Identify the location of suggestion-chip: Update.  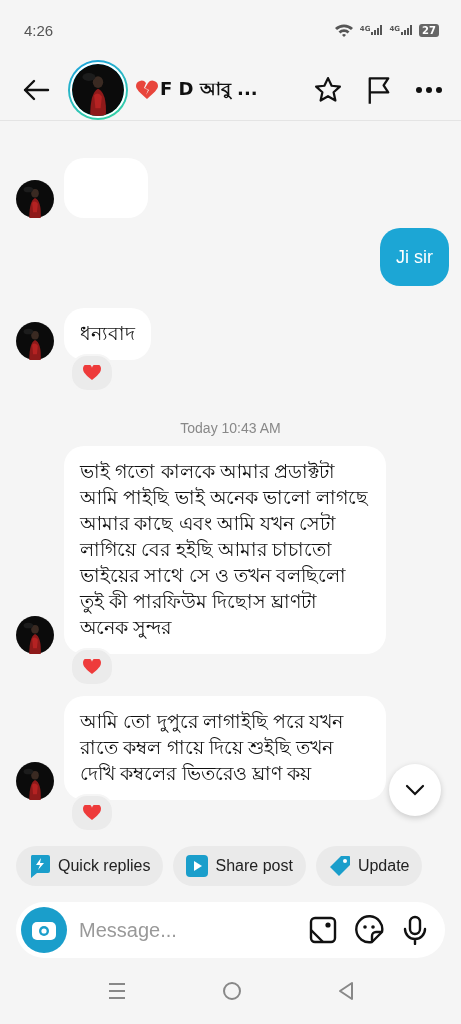
(369, 866).